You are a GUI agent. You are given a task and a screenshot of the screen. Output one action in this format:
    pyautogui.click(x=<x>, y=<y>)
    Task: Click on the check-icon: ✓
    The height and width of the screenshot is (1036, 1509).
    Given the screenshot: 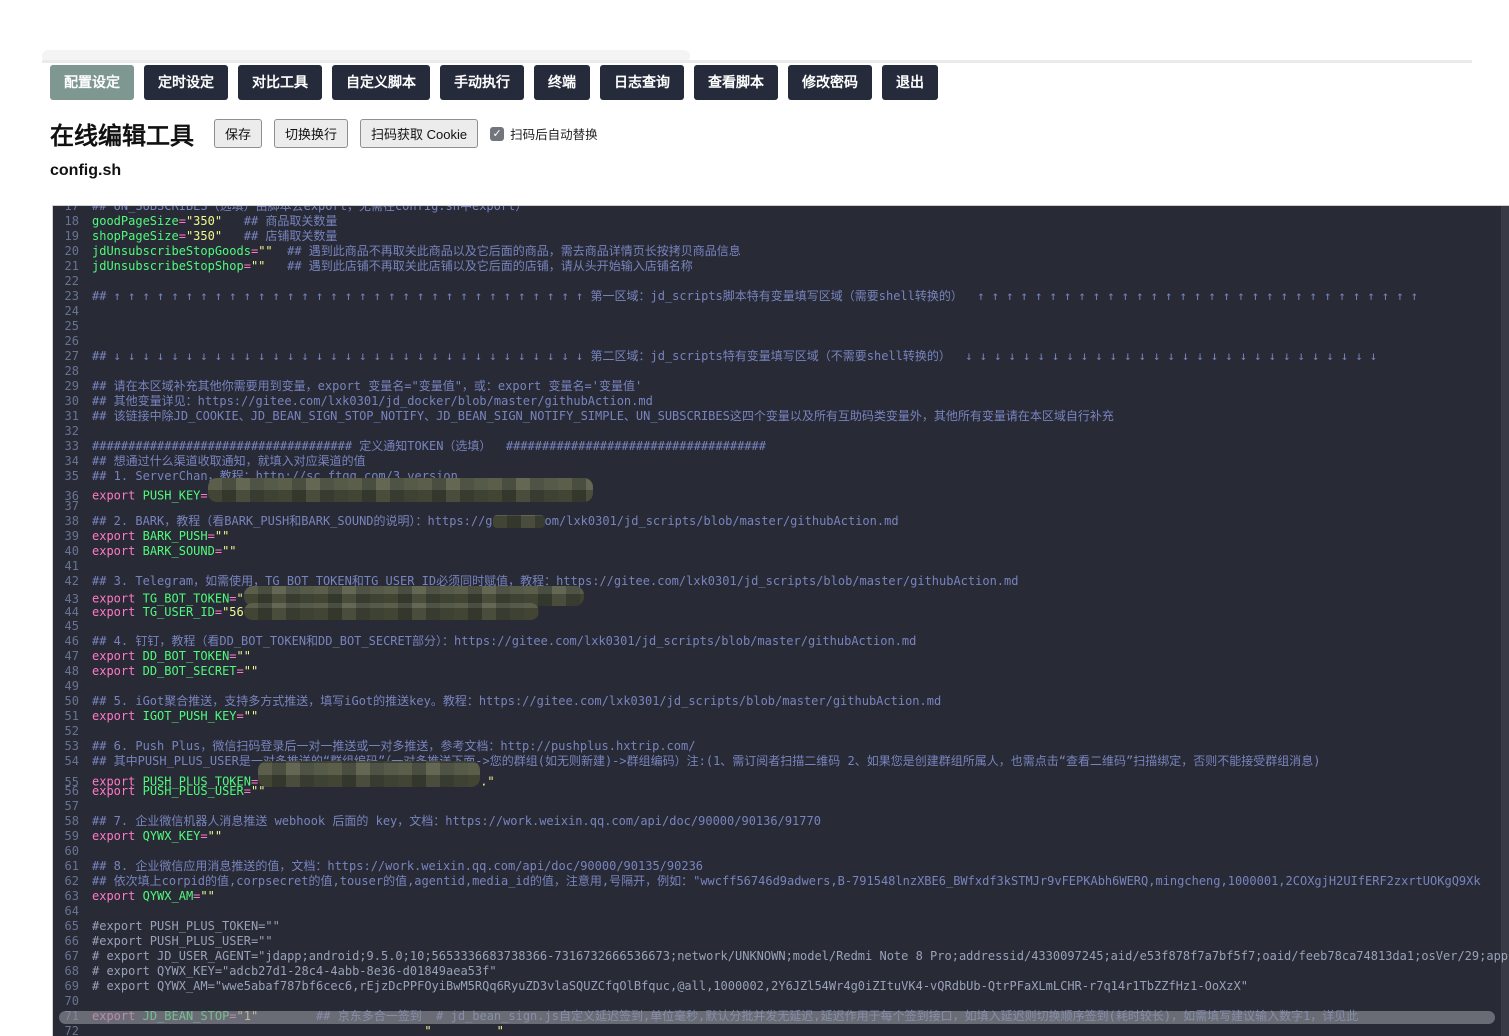 What is the action you would take?
    pyautogui.click(x=497, y=133)
    